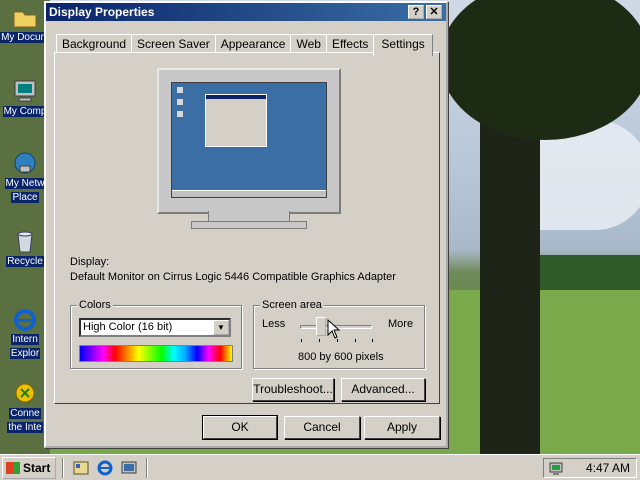  What do you see at coordinates (292, 305) in the screenshot?
I see `screen-area-group-title: Screen area` at bounding box center [292, 305].